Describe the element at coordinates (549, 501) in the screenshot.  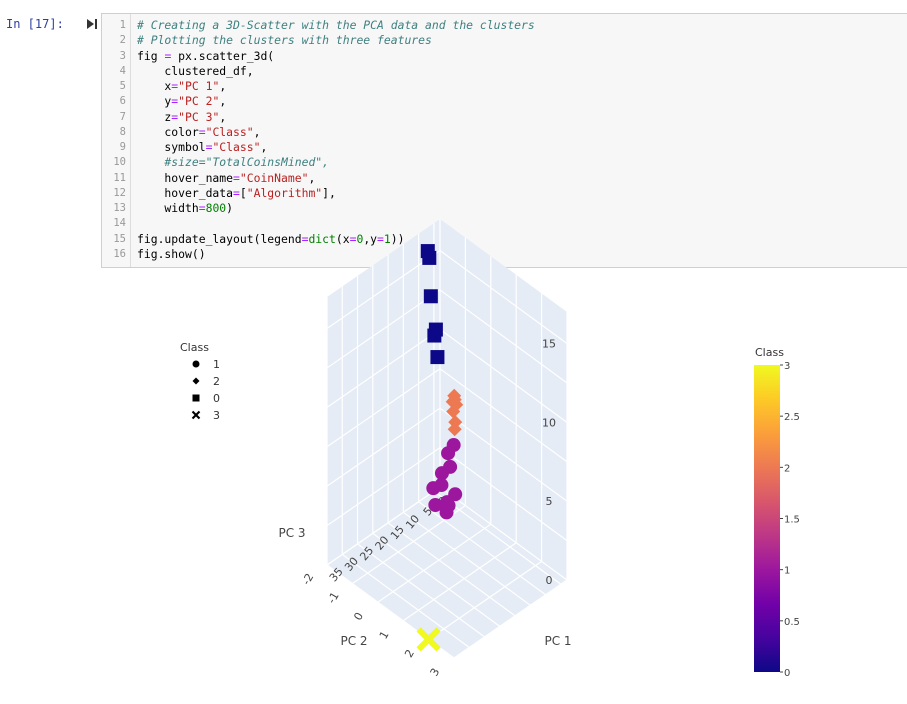
I see `z-tick-label: 5` at that location.